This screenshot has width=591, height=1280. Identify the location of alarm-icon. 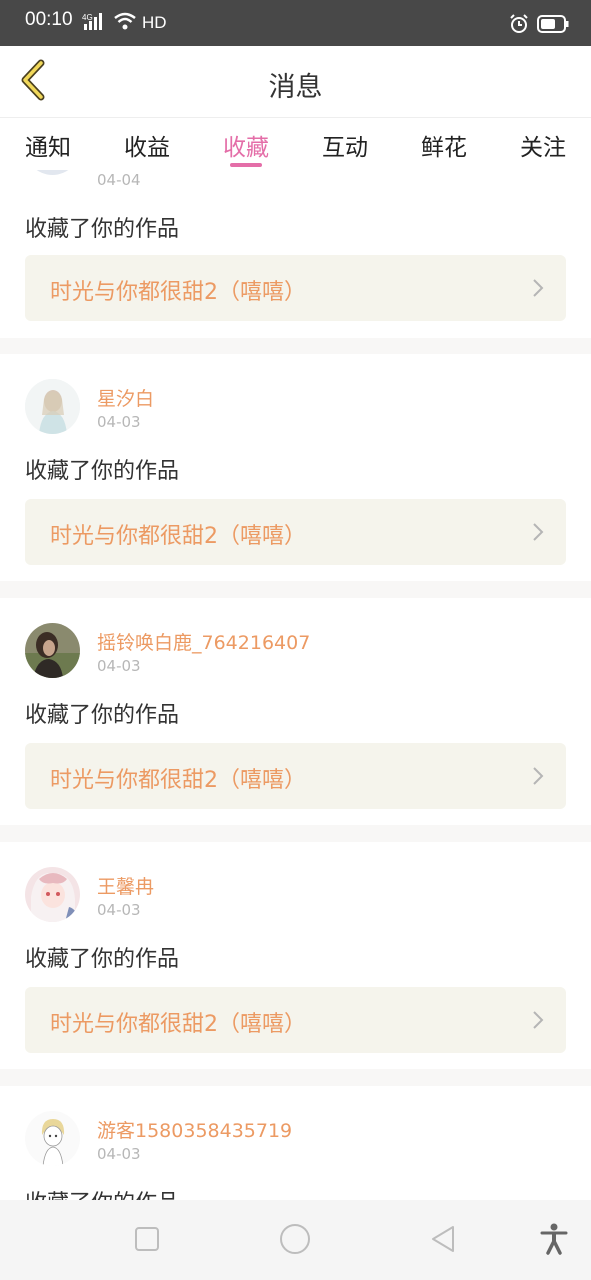
(519, 26).